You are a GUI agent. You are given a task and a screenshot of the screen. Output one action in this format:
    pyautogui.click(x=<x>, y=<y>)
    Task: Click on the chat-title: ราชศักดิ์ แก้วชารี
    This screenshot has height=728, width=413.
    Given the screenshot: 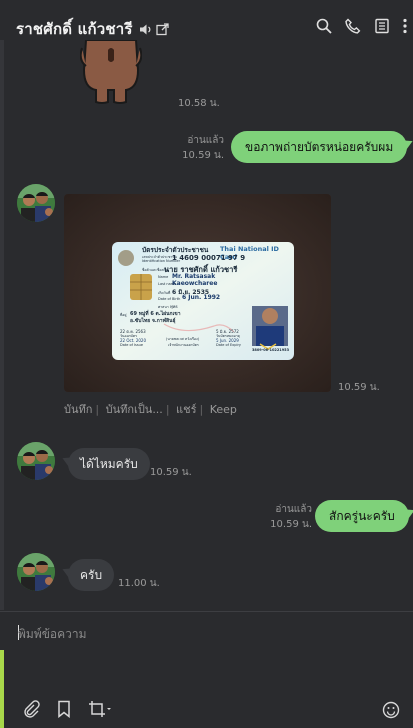 What is the action you would take?
    pyautogui.click(x=74, y=29)
    